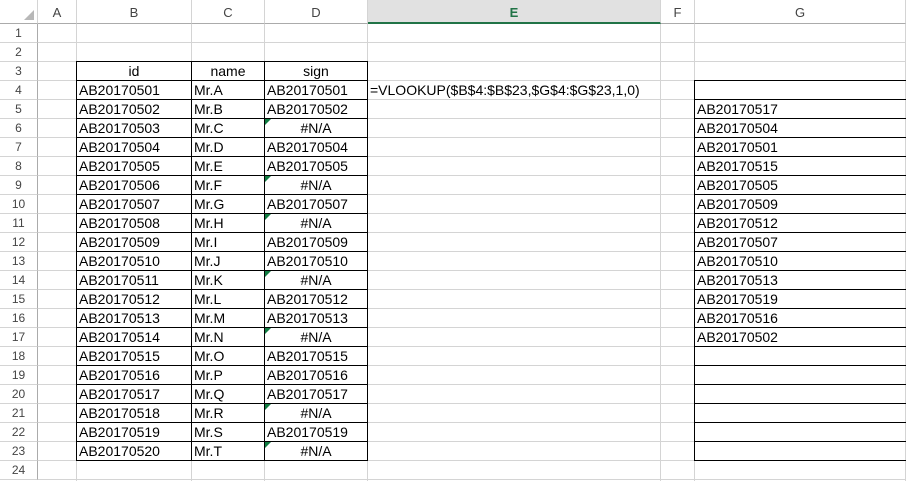 Image resolution: width=906 pixels, height=481 pixels. Describe the element at coordinates (228, 12) in the screenshot. I see `column-header-c: C` at that location.